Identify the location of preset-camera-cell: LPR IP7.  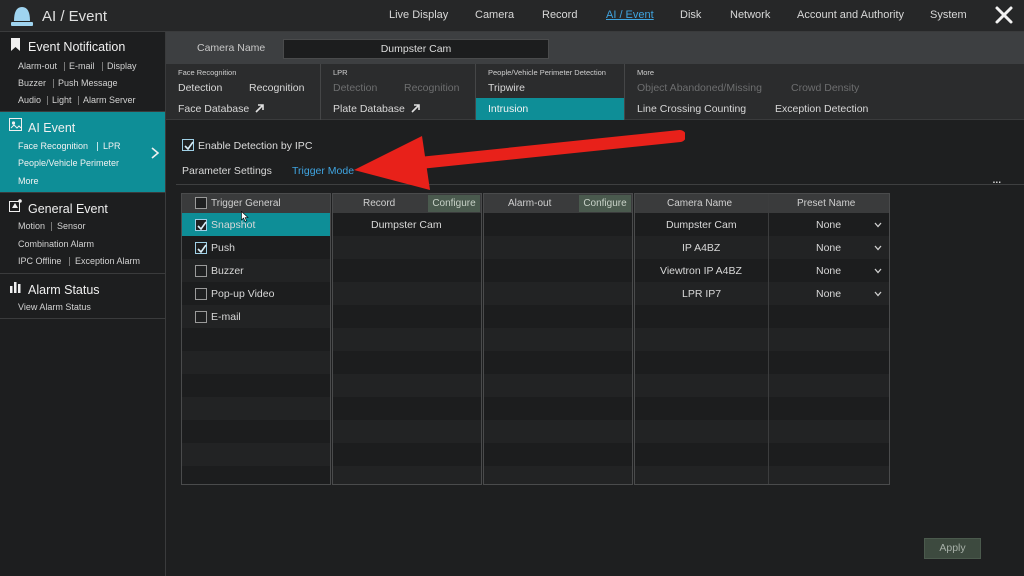
(702, 294).